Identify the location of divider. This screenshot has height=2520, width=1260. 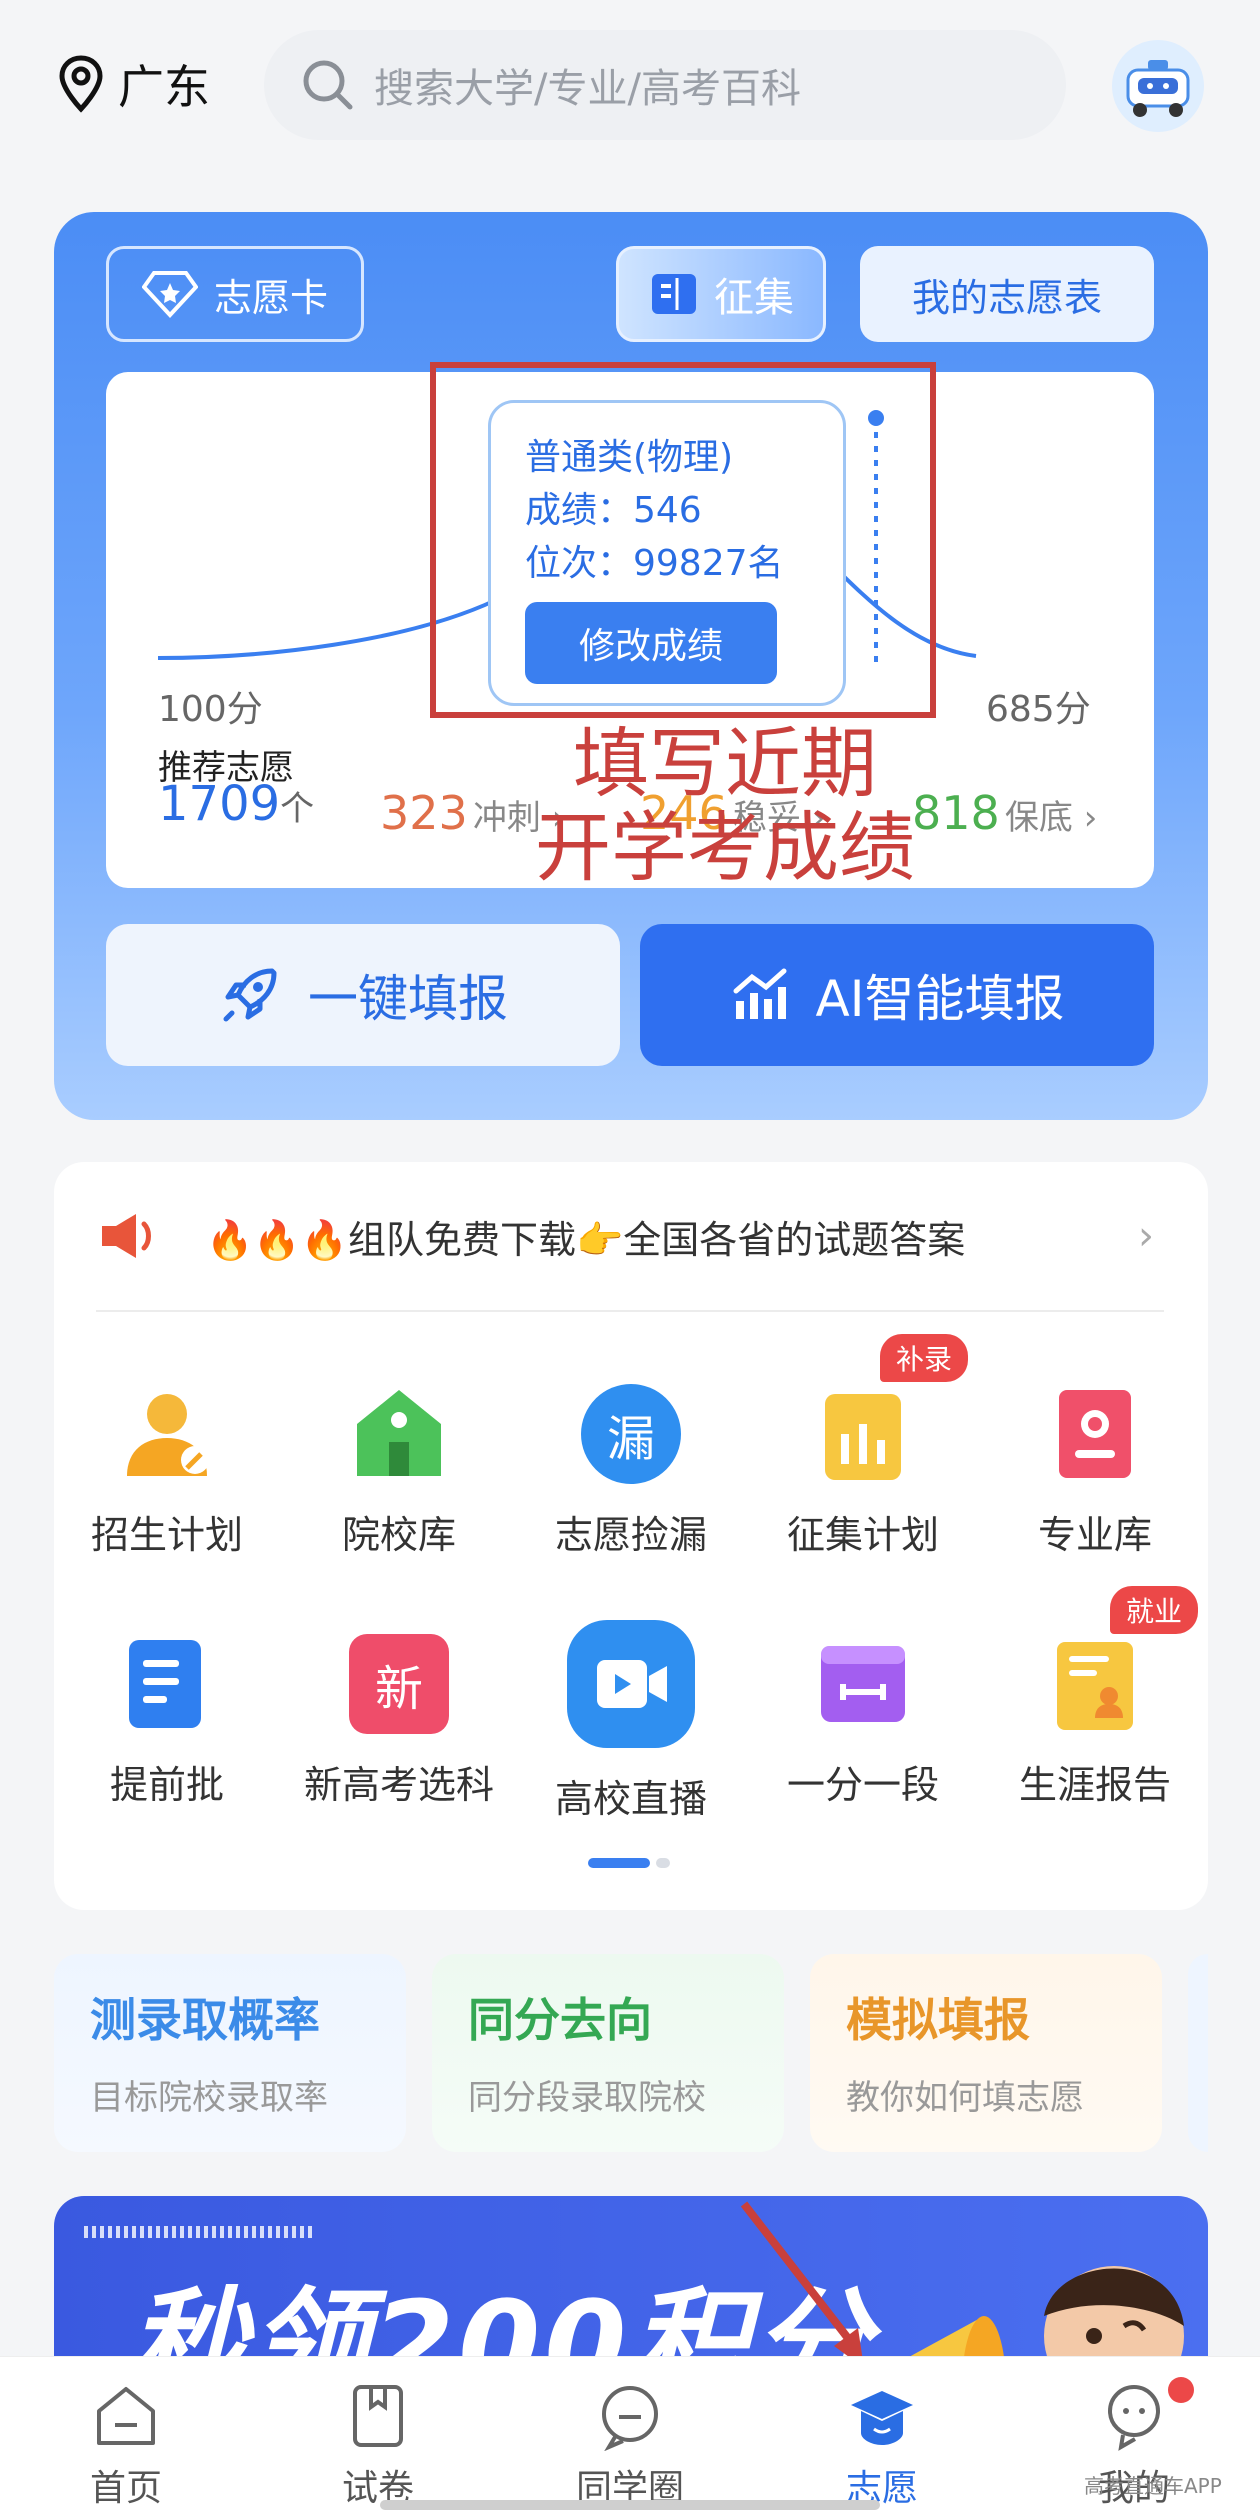
(630, 1311).